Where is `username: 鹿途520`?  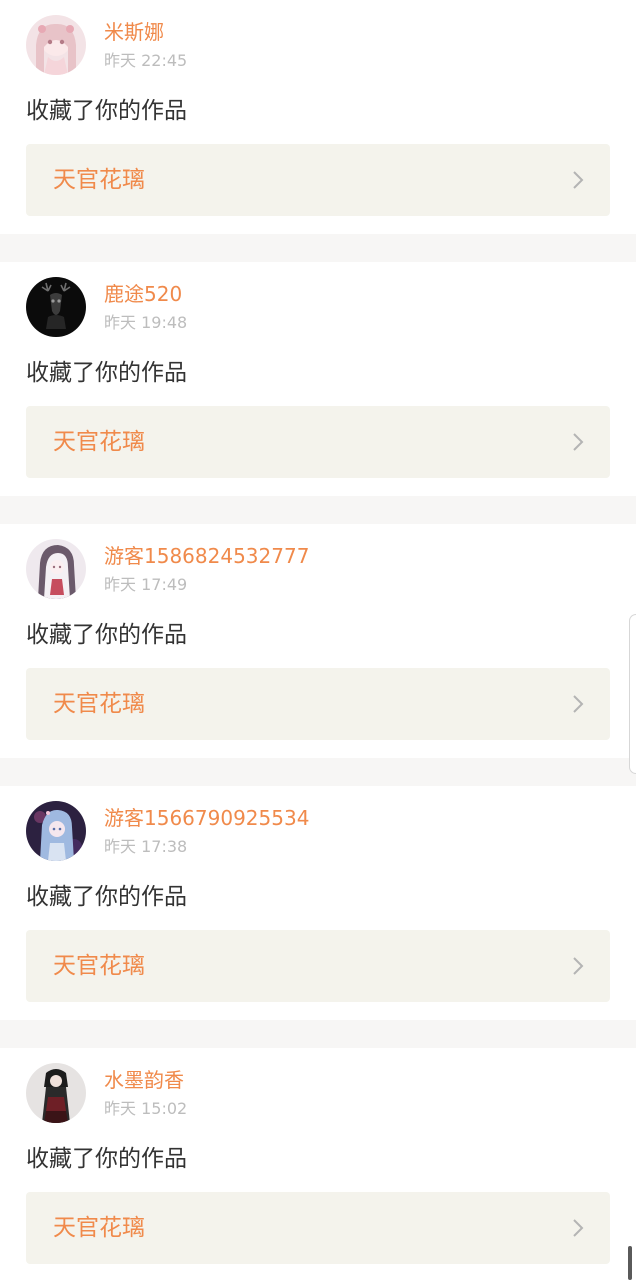 username: 鹿途520 is located at coordinates (143, 294).